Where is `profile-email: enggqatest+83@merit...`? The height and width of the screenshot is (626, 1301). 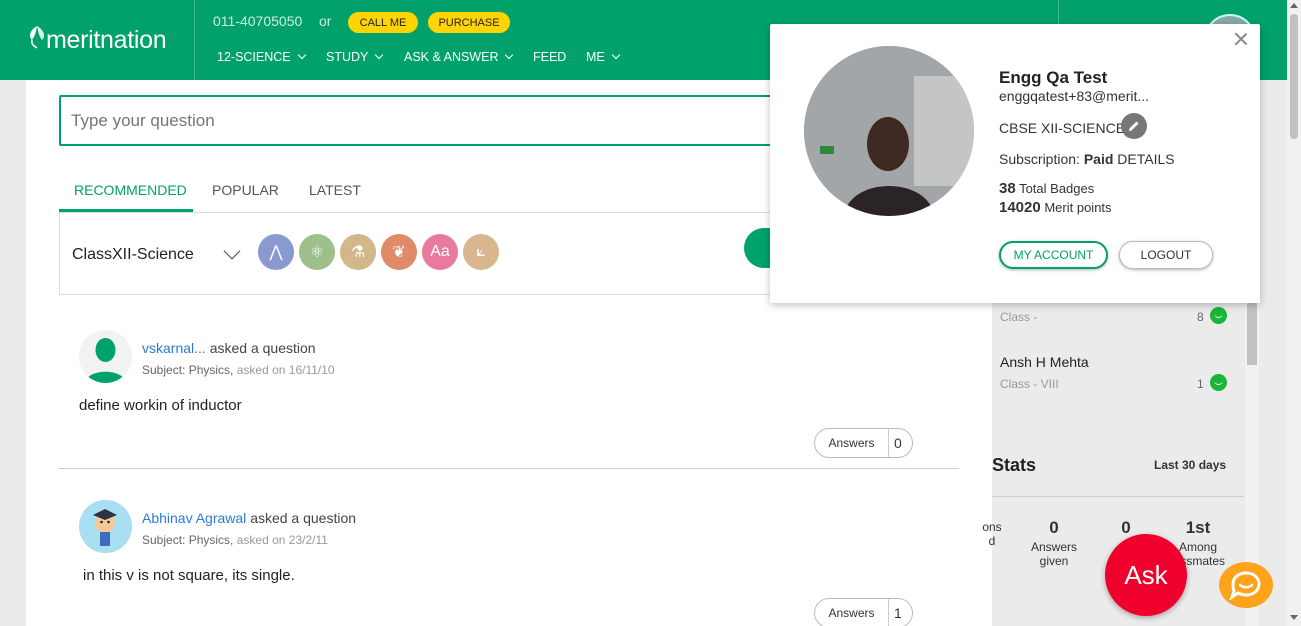
profile-email: enggqatest+83@merit... is located at coordinates (1074, 96).